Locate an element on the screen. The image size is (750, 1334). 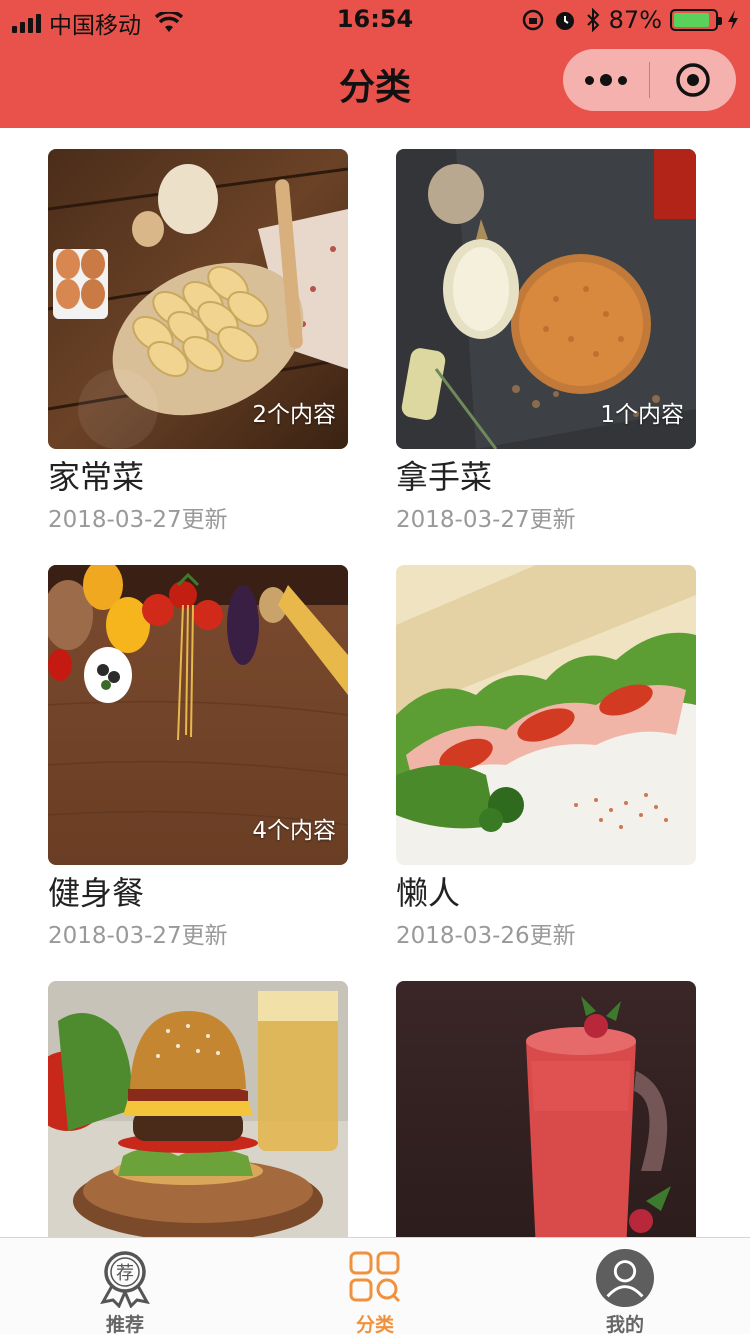
rotation-lock-icon is located at coordinates (532, 20).